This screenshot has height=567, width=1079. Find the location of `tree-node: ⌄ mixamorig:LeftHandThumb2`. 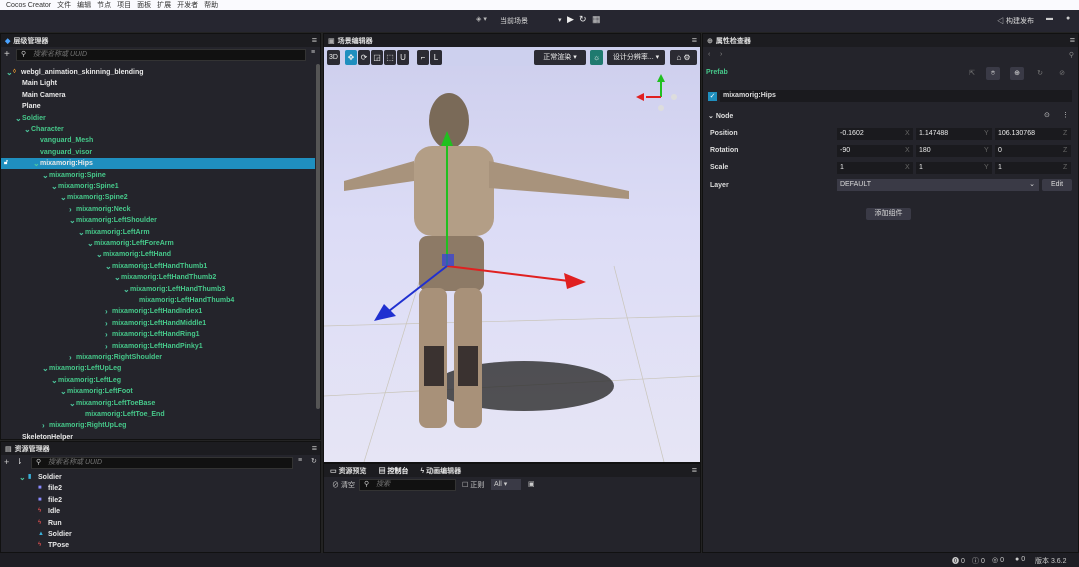

tree-node: ⌄ mixamorig:LeftHandThumb2 is located at coordinates (158, 277).